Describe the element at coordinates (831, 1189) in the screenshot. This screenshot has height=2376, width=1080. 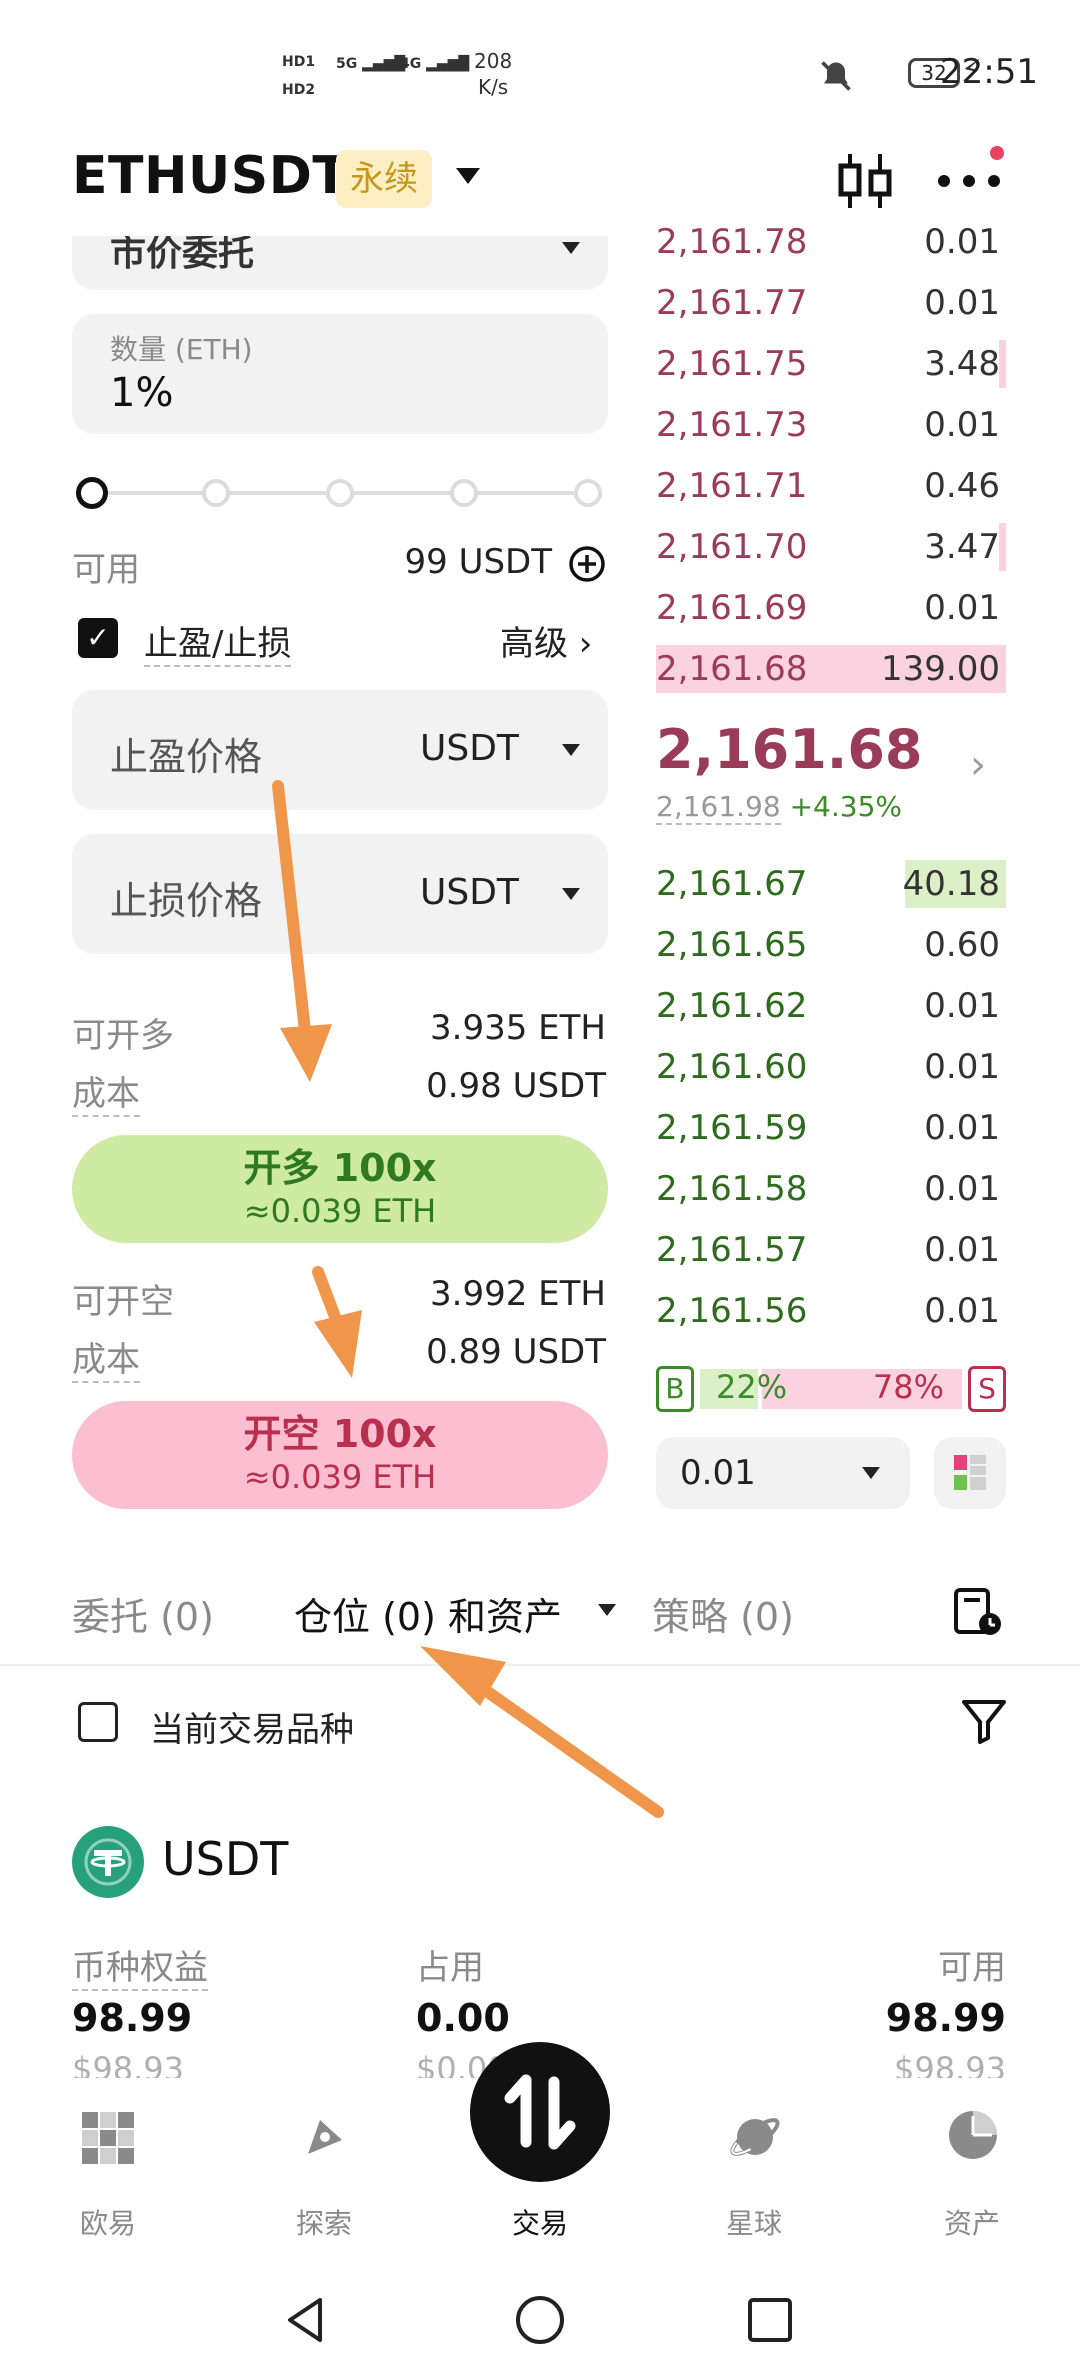
I see `bid-row: 2,161.58 0.01` at that location.